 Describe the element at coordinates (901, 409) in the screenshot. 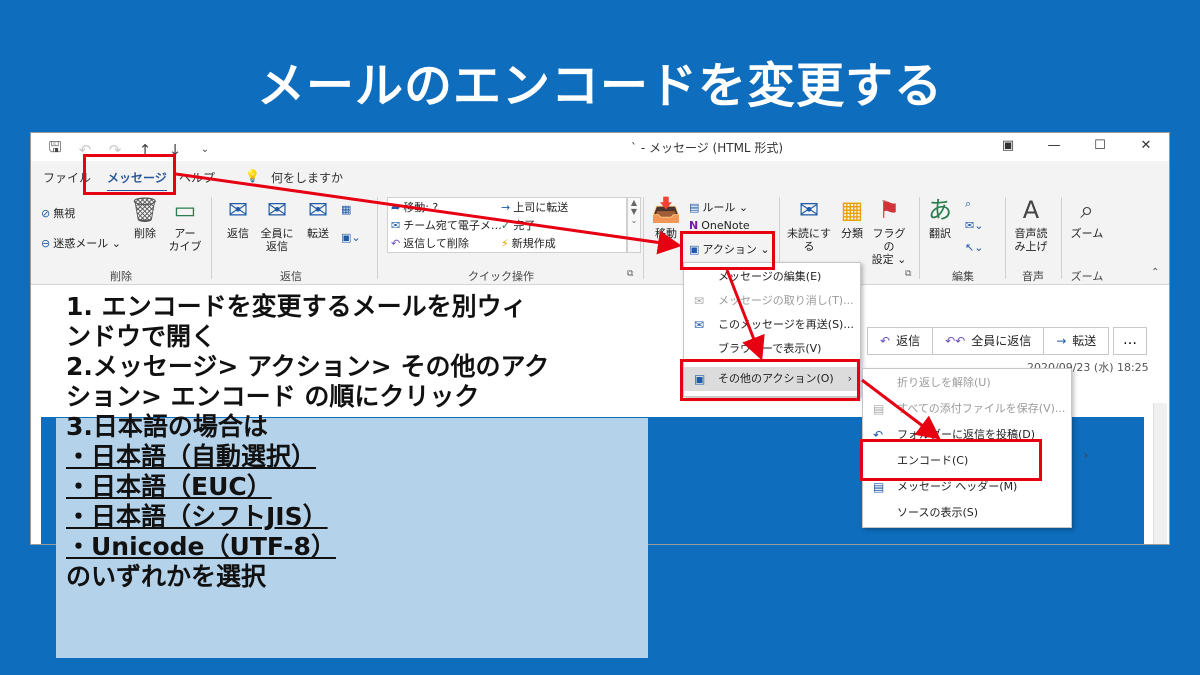

I see `arrow-to-encoding` at that location.